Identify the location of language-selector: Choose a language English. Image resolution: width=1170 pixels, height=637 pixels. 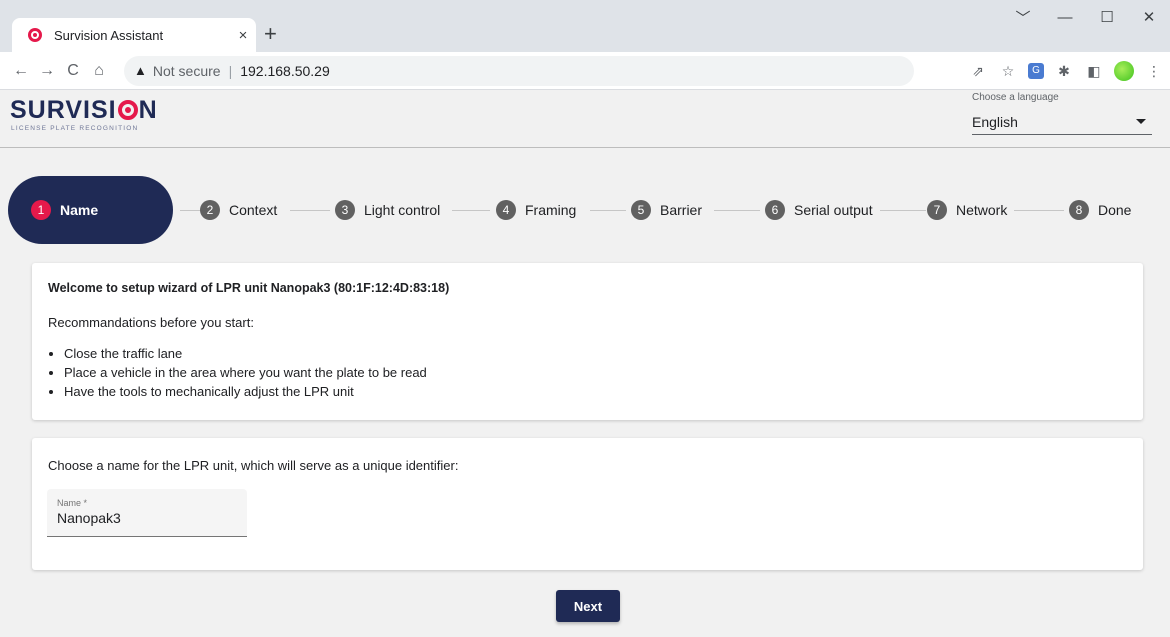
(1062, 113).